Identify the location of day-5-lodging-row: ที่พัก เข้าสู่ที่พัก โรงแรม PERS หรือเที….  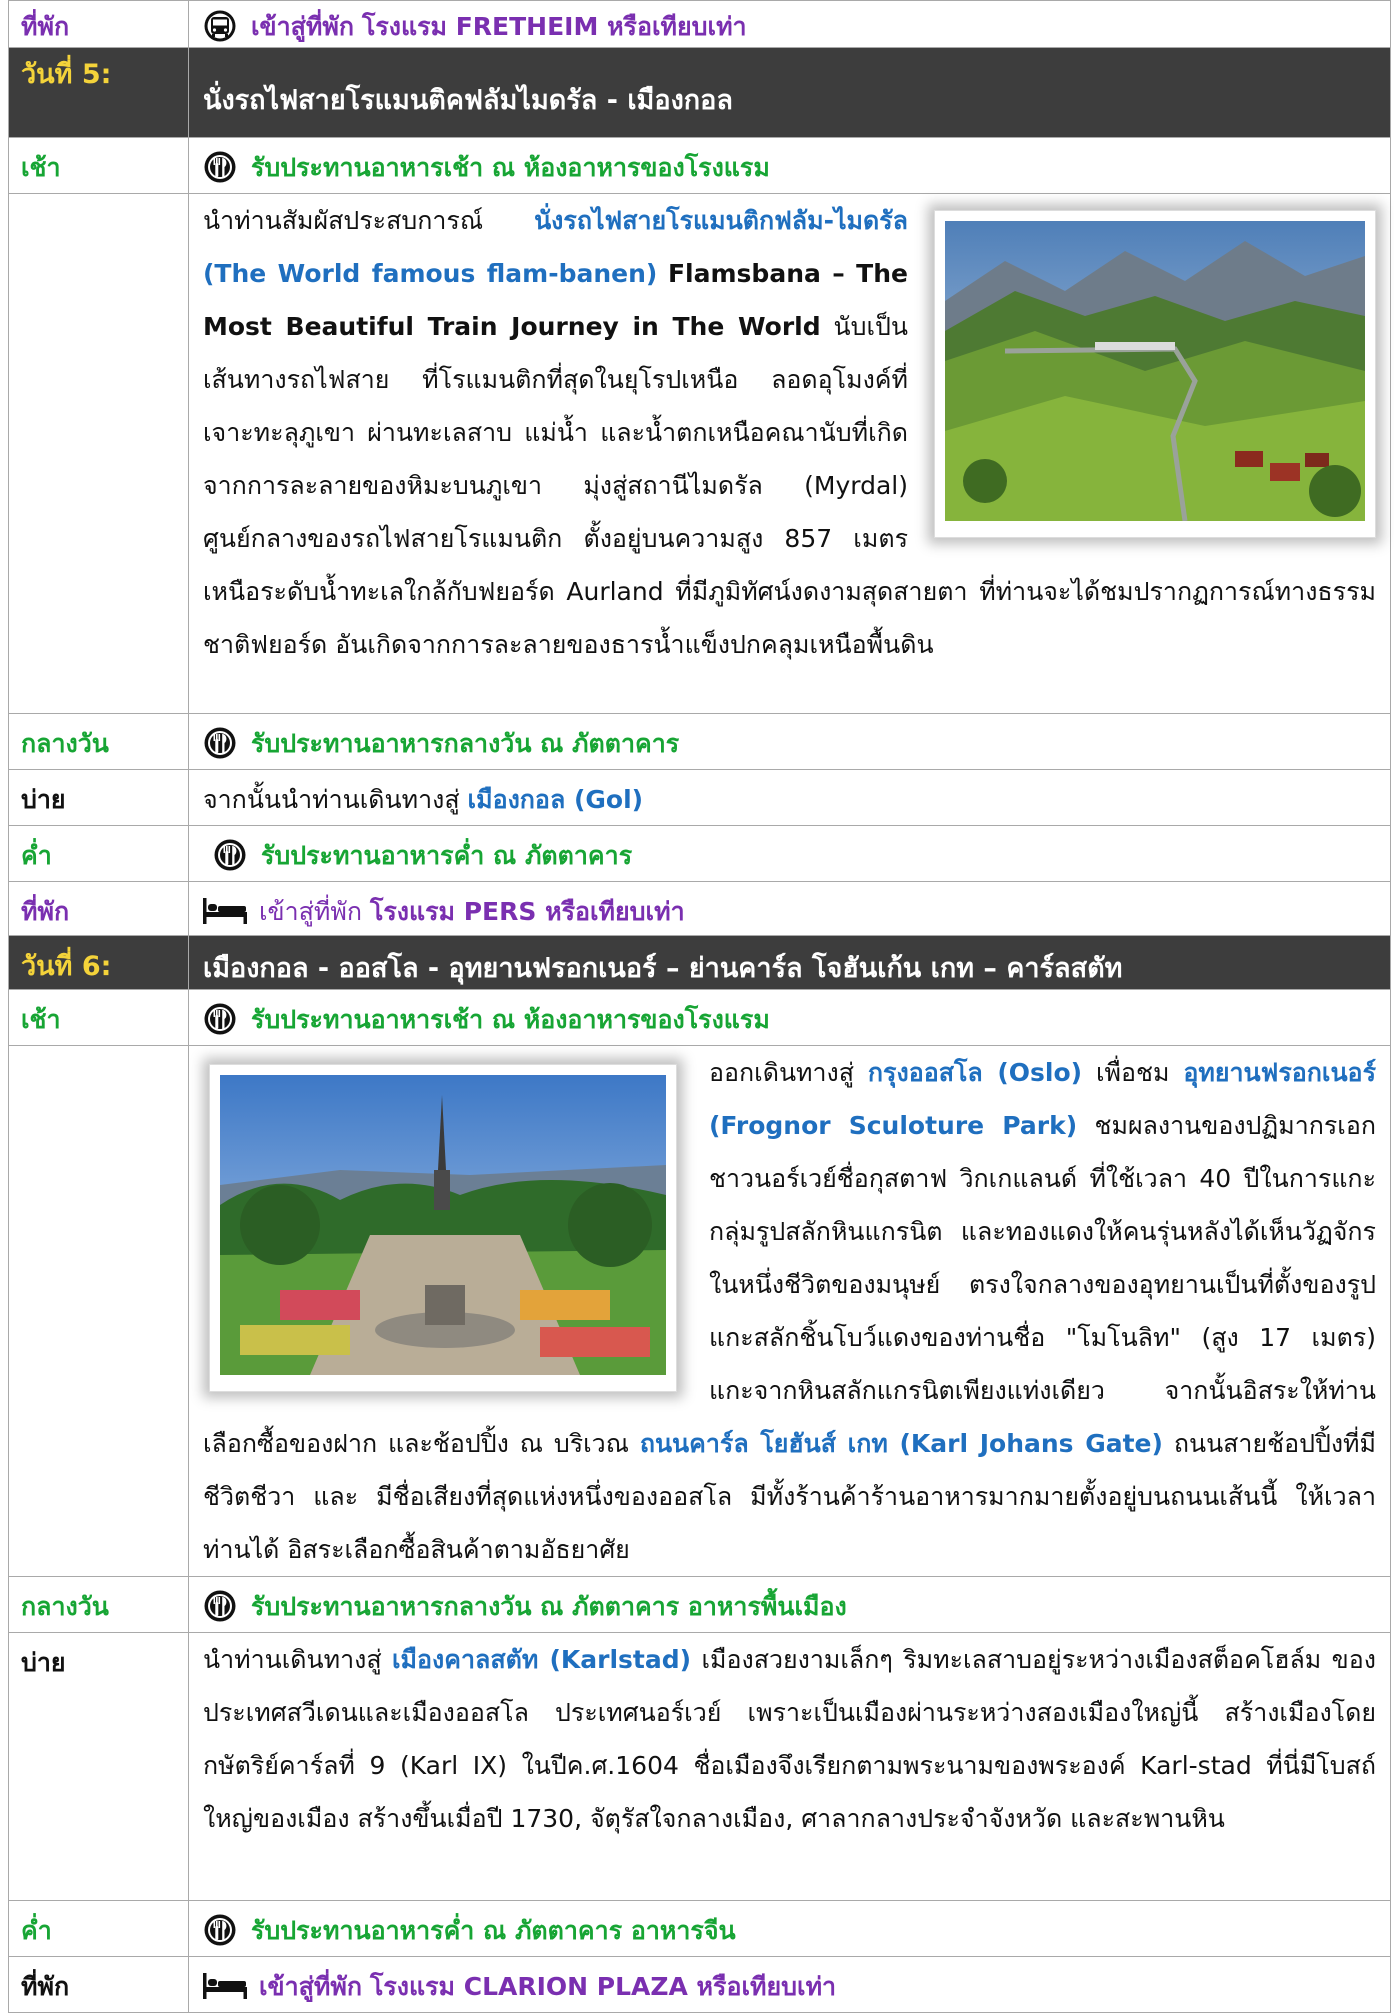
(699, 908).